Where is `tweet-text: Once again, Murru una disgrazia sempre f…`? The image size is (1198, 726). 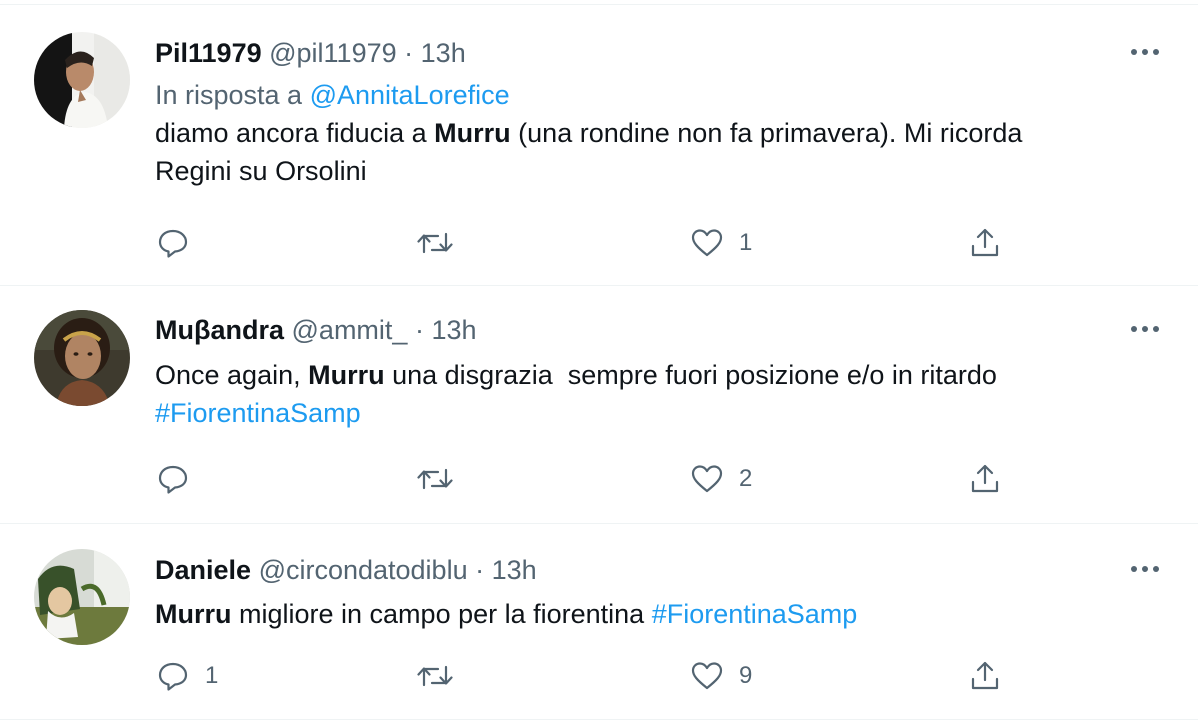
tweet-text: Once again, Murru una disgrazia sempre f… is located at coordinates (661, 394).